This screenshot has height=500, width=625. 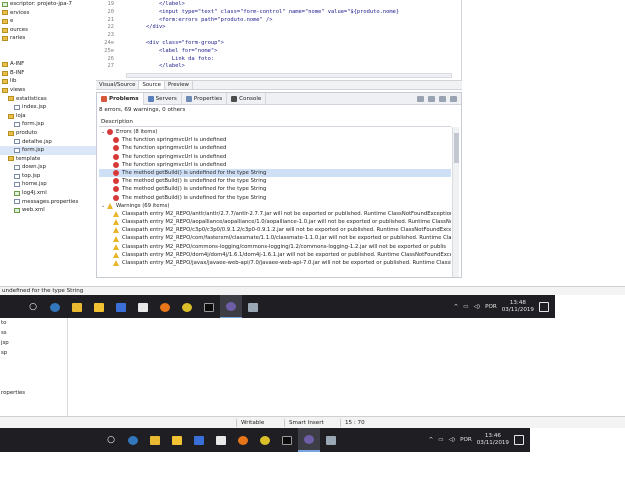 I want to click on tree-item: roperties, so click(x=33, y=393).